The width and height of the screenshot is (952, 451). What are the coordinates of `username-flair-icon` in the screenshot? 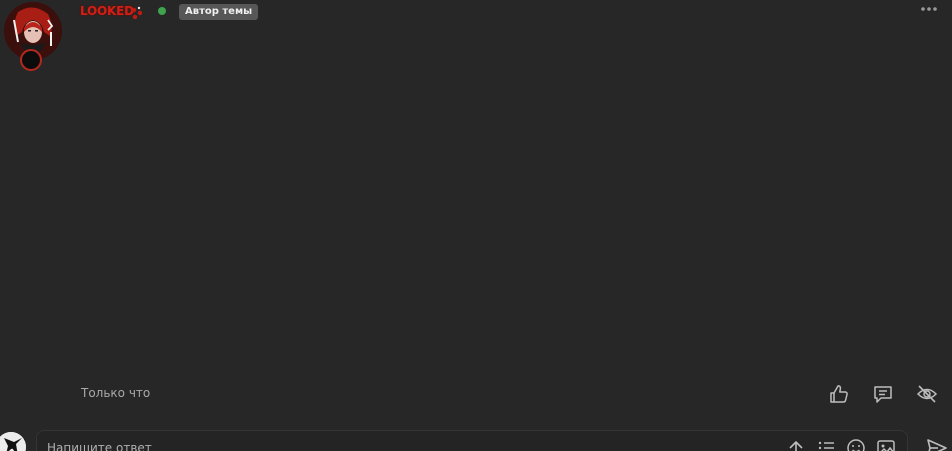 It's located at (137, 13).